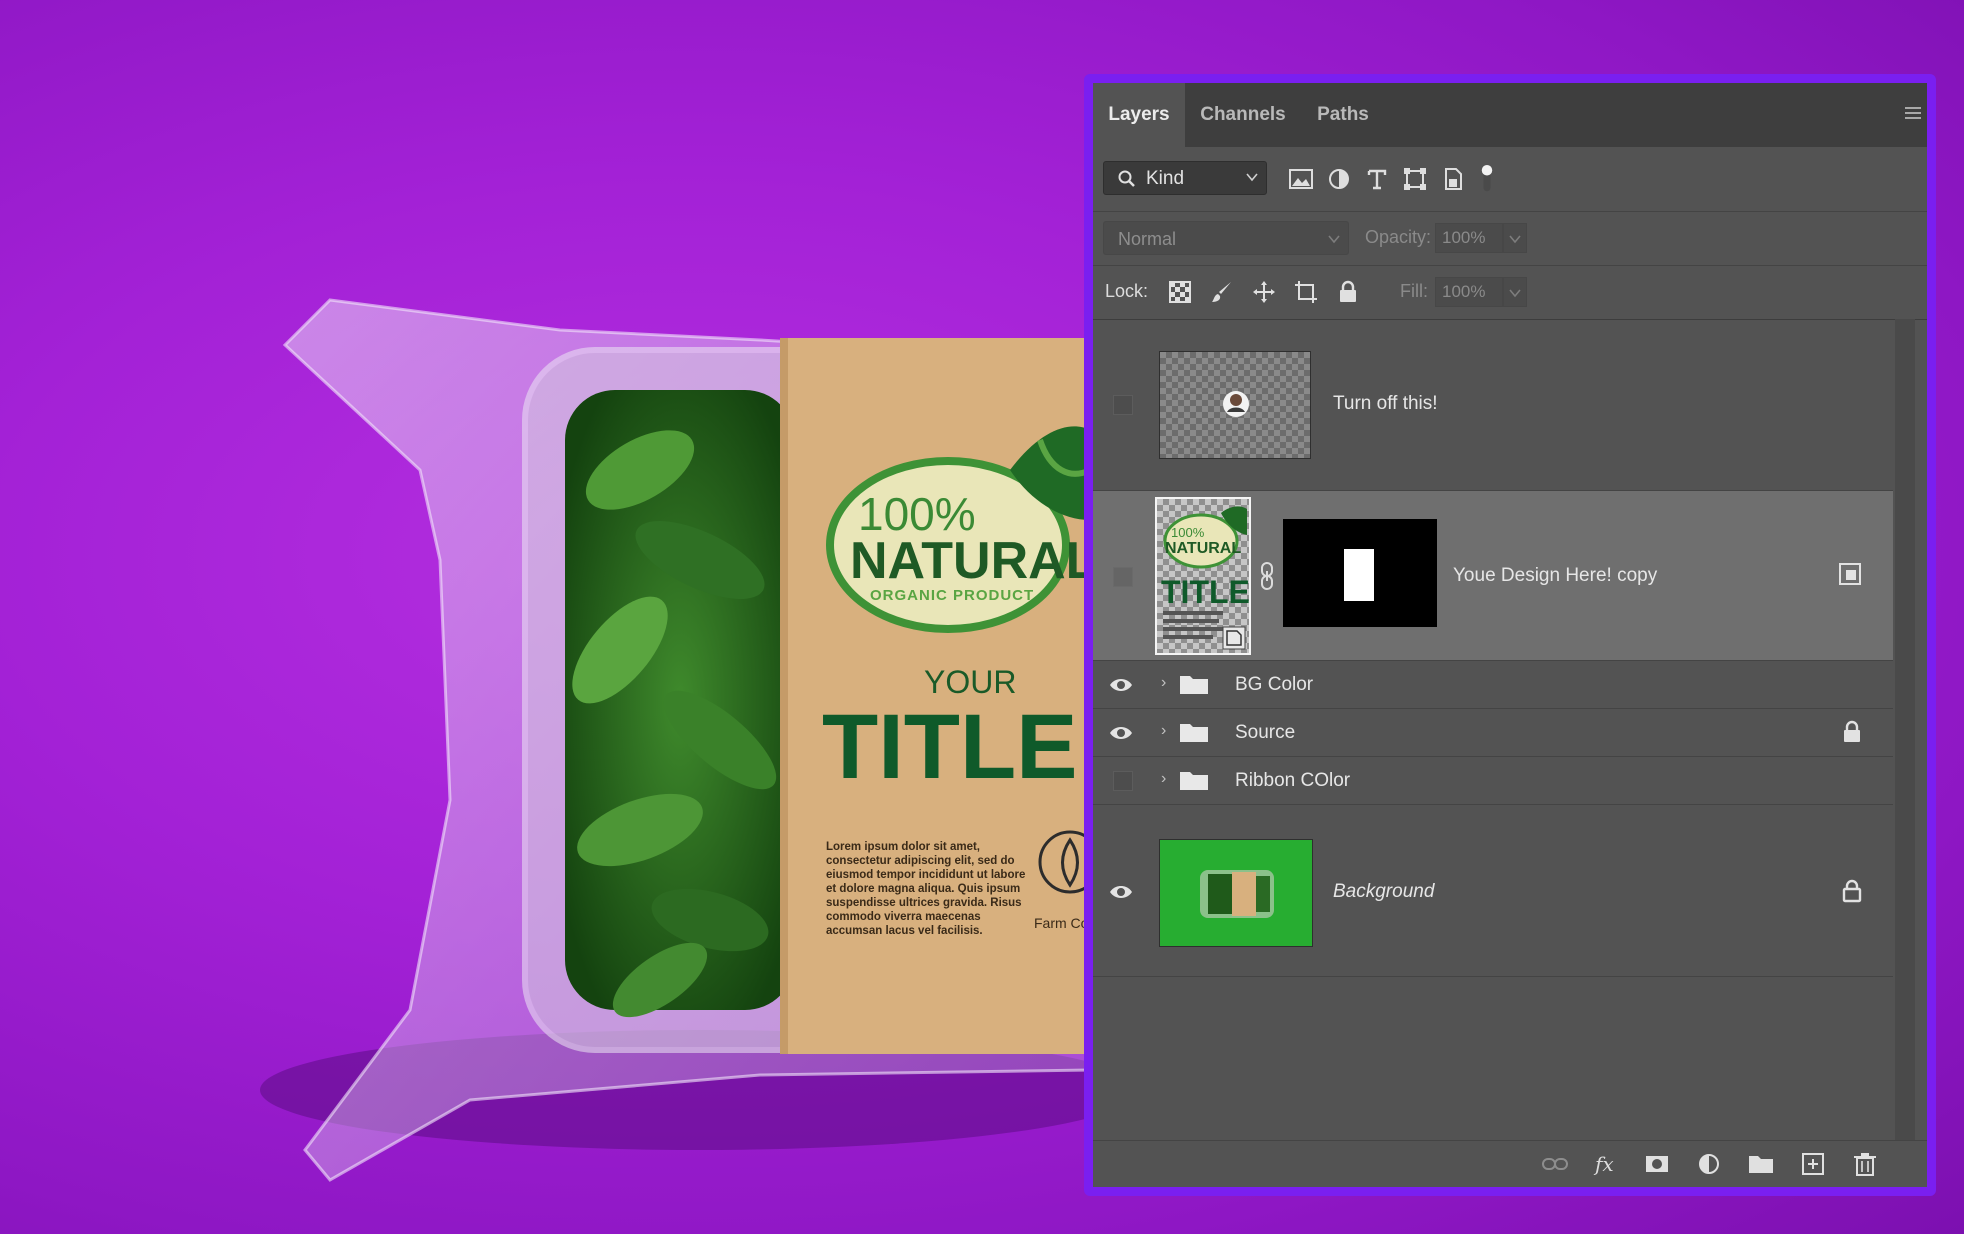 This screenshot has width=1964, height=1234. Describe the element at coordinates (1555, 1164) in the screenshot. I see `link-layers-icon` at that location.